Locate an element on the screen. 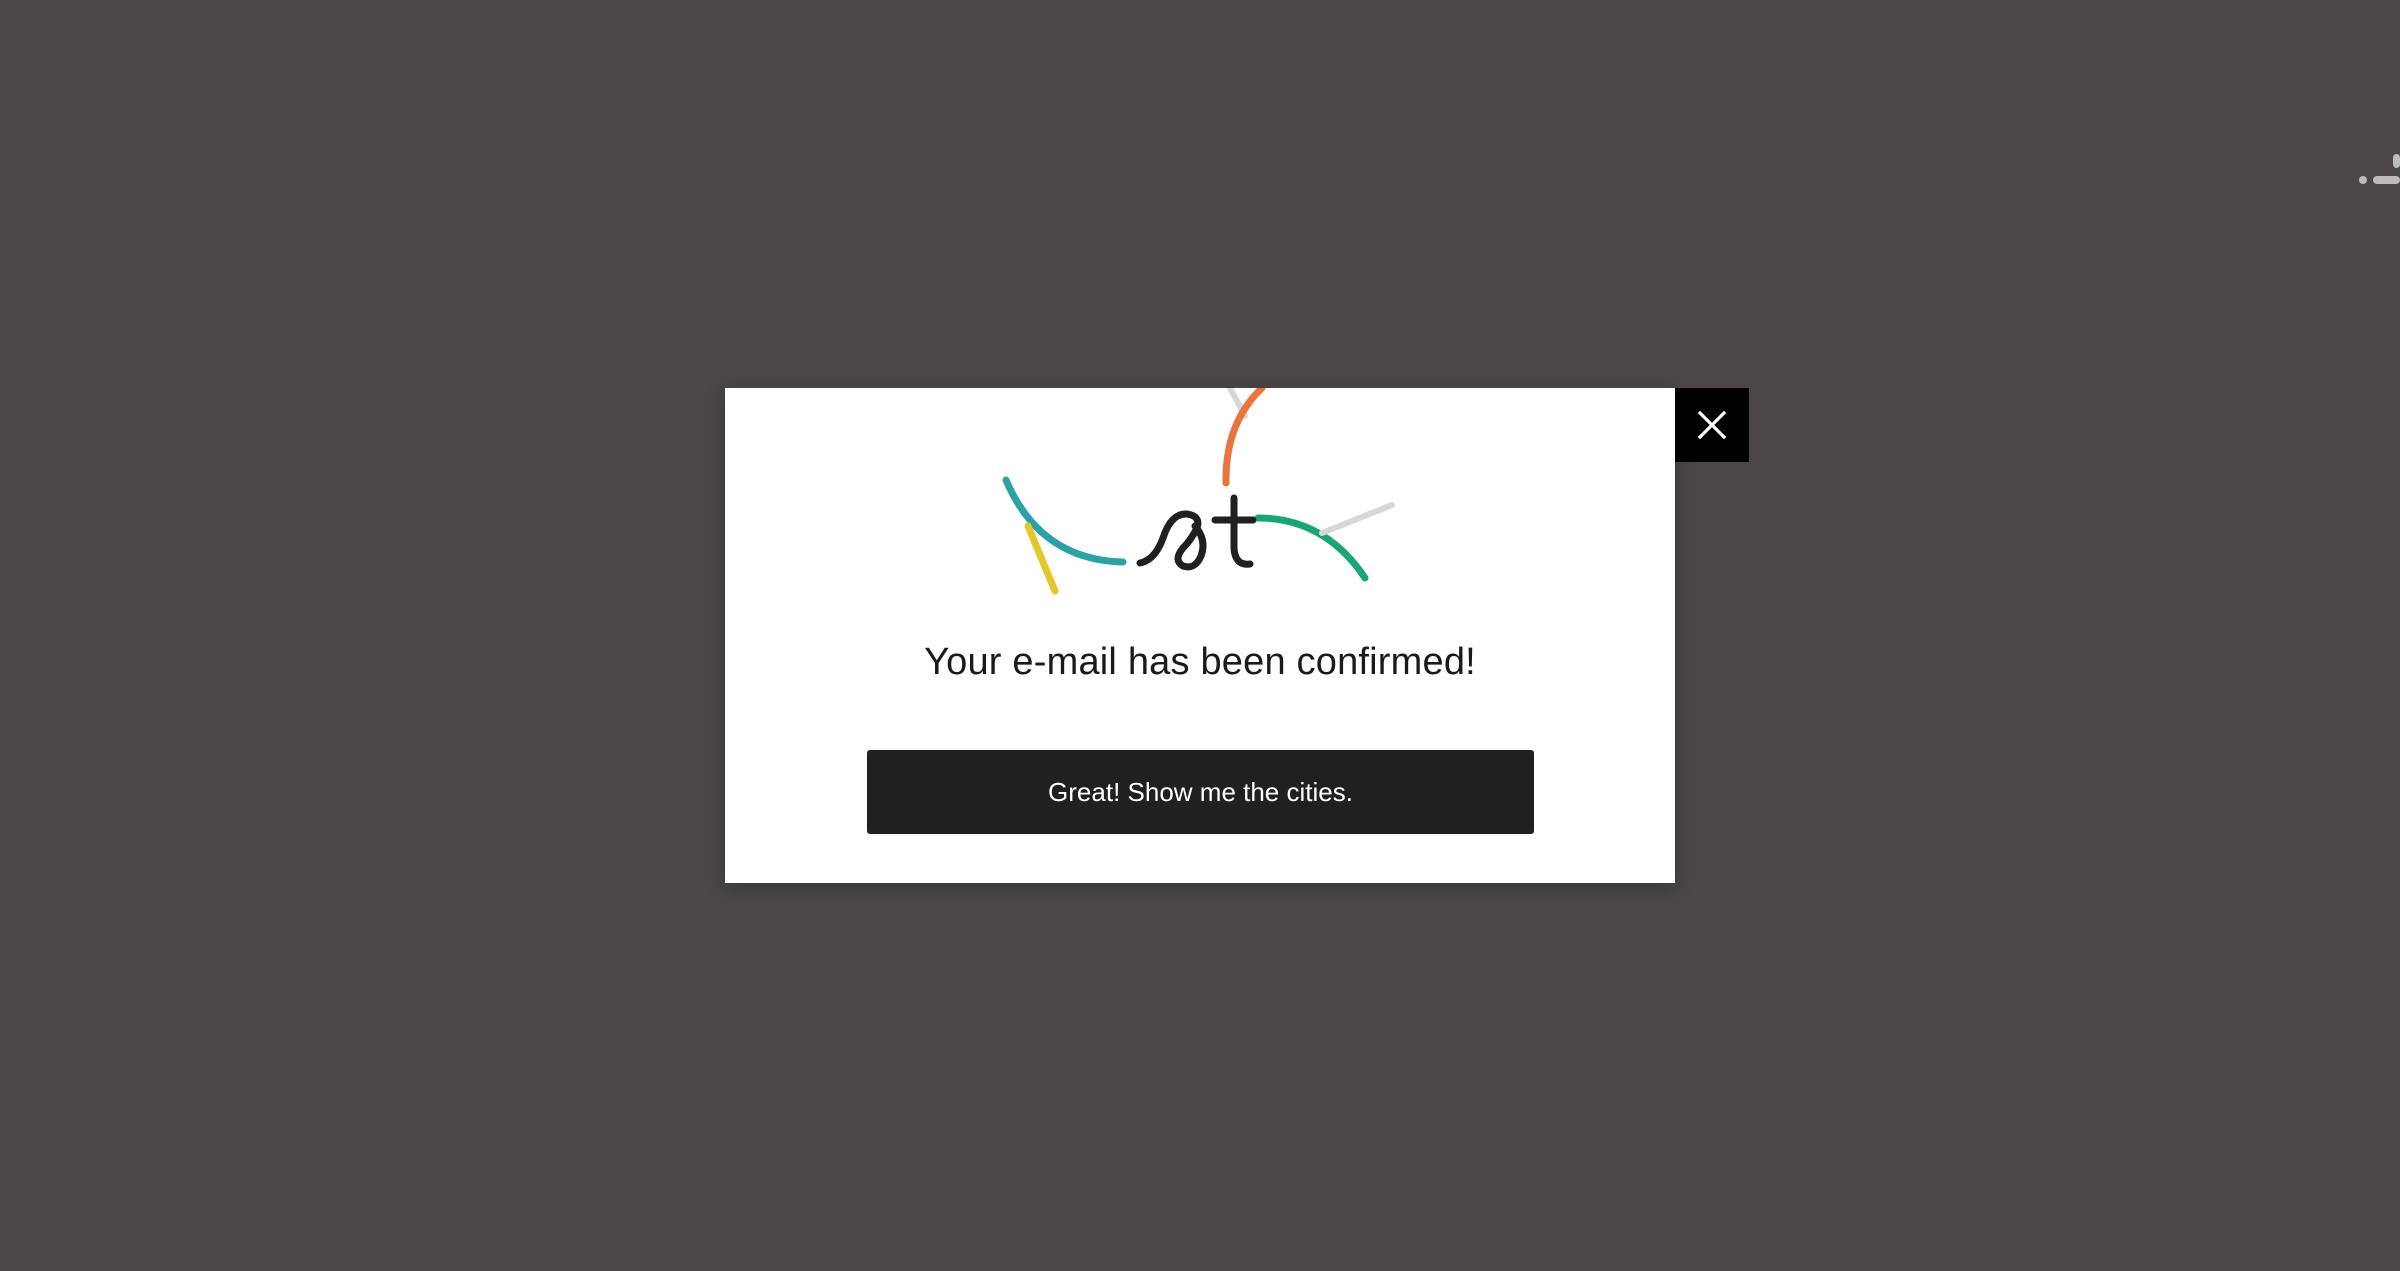 The width and height of the screenshot is (2400, 1271). logo-green-arc is located at coordinates (1311, 548).